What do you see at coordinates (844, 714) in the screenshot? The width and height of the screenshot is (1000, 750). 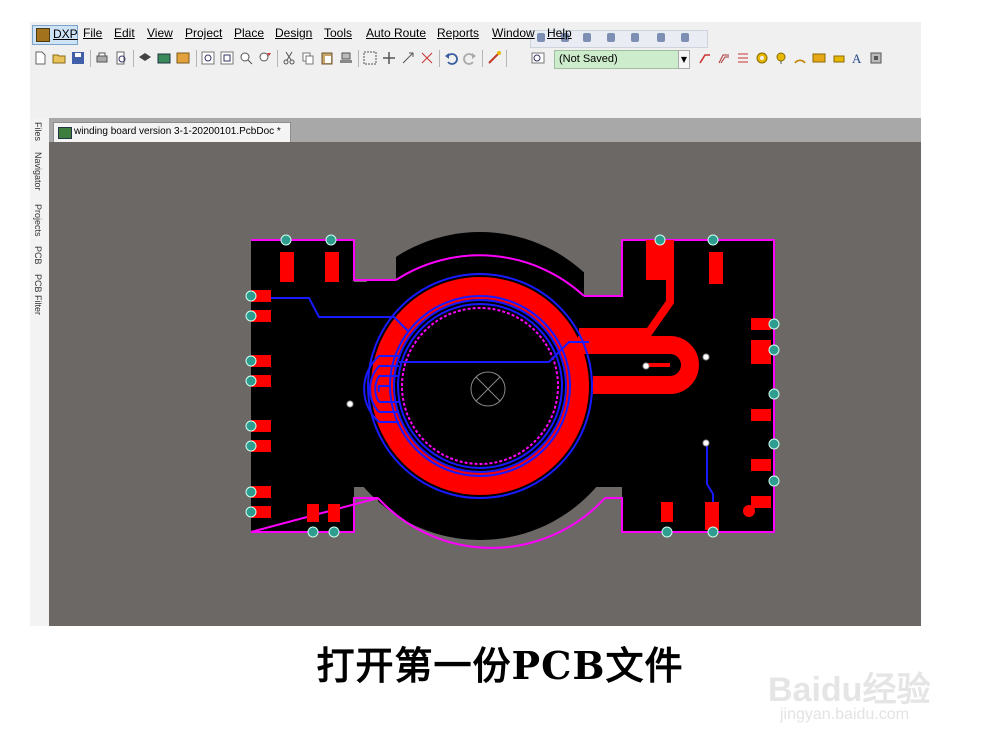 I see `watermark-url: jingyan.baidu.com` at bounding box center [844, 714].